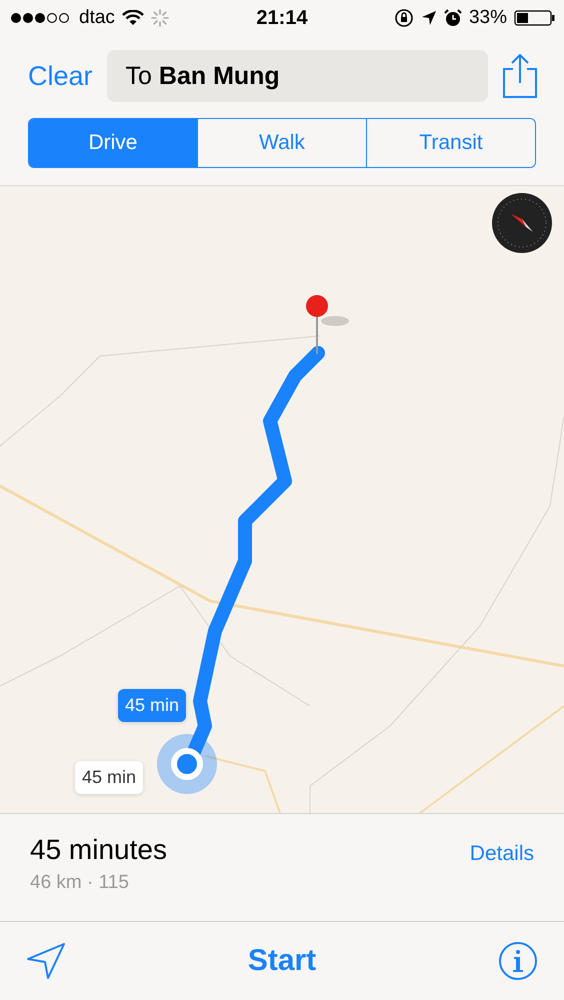 Image resolution: width=564 pixels, height=1000 pixels. Describe the element at coordinates (113, 143) in the screenshot. I see `travel-mode-tab: Drive` at that location.